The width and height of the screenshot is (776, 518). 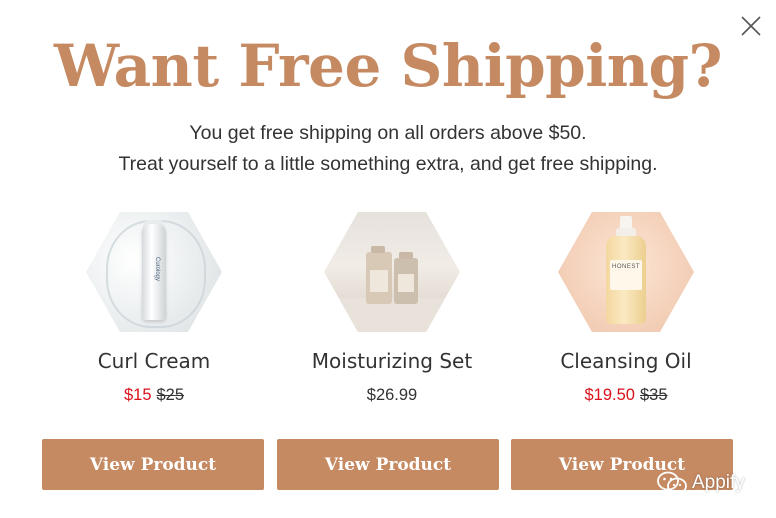 I want to click on tube-brand-text: Curology, so click(x=157, y=268).